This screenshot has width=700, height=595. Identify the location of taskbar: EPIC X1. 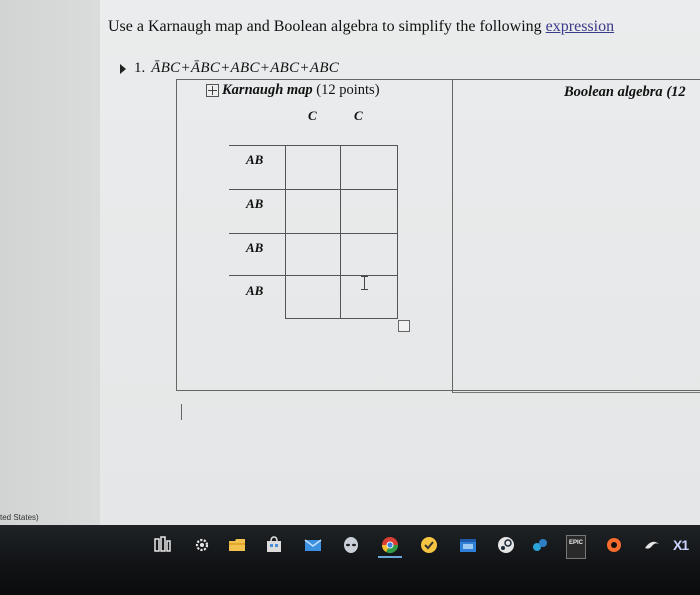
(350, 560).